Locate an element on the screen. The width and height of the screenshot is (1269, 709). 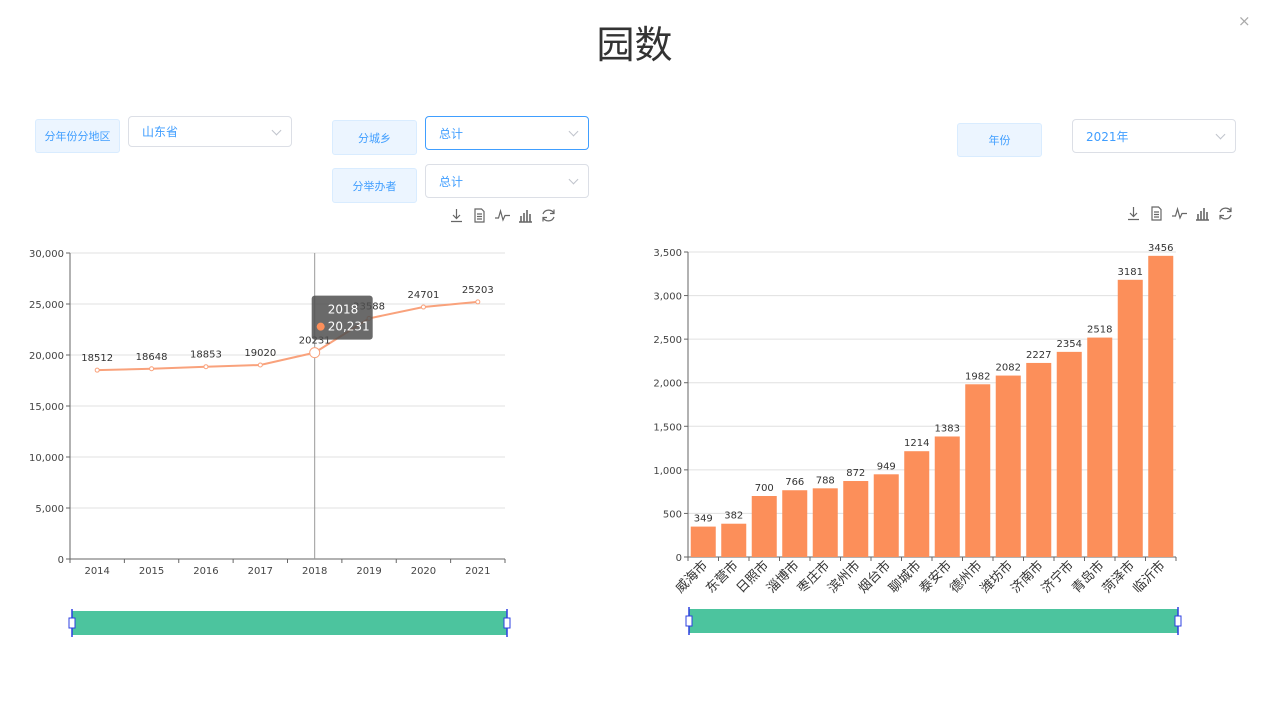
right-chart-toolbox is located at coordinates (1179, 213).